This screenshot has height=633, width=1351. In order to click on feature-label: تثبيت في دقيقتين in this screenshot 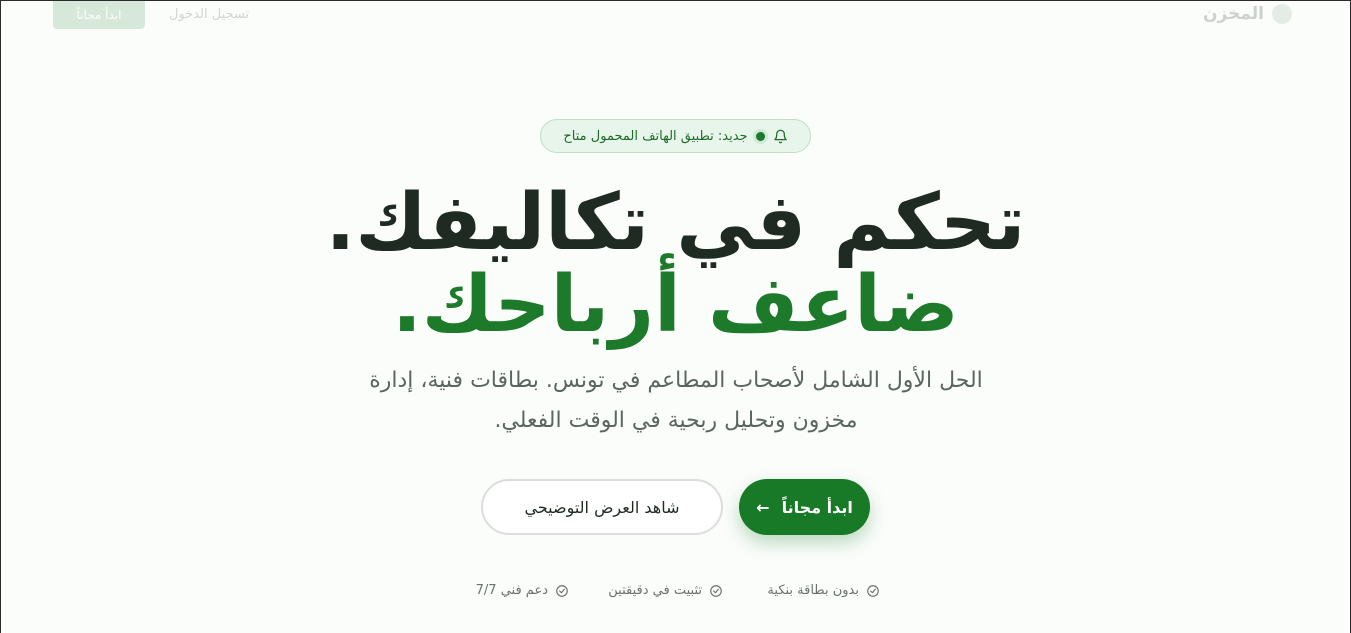, I will do `click(655, 590)`.